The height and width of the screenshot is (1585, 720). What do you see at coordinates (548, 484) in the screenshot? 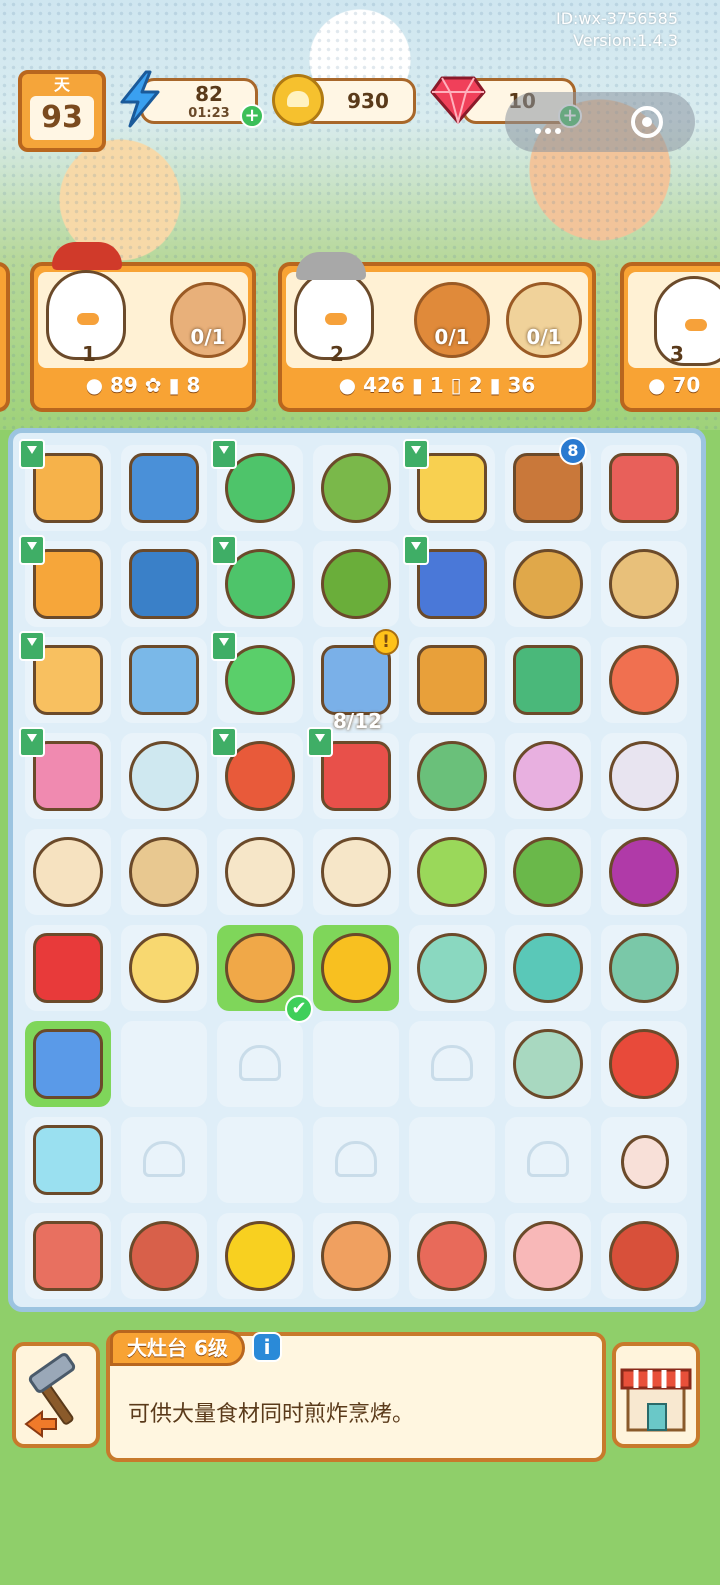
I see `board-cell: 8` at bounding box center [548, 484].